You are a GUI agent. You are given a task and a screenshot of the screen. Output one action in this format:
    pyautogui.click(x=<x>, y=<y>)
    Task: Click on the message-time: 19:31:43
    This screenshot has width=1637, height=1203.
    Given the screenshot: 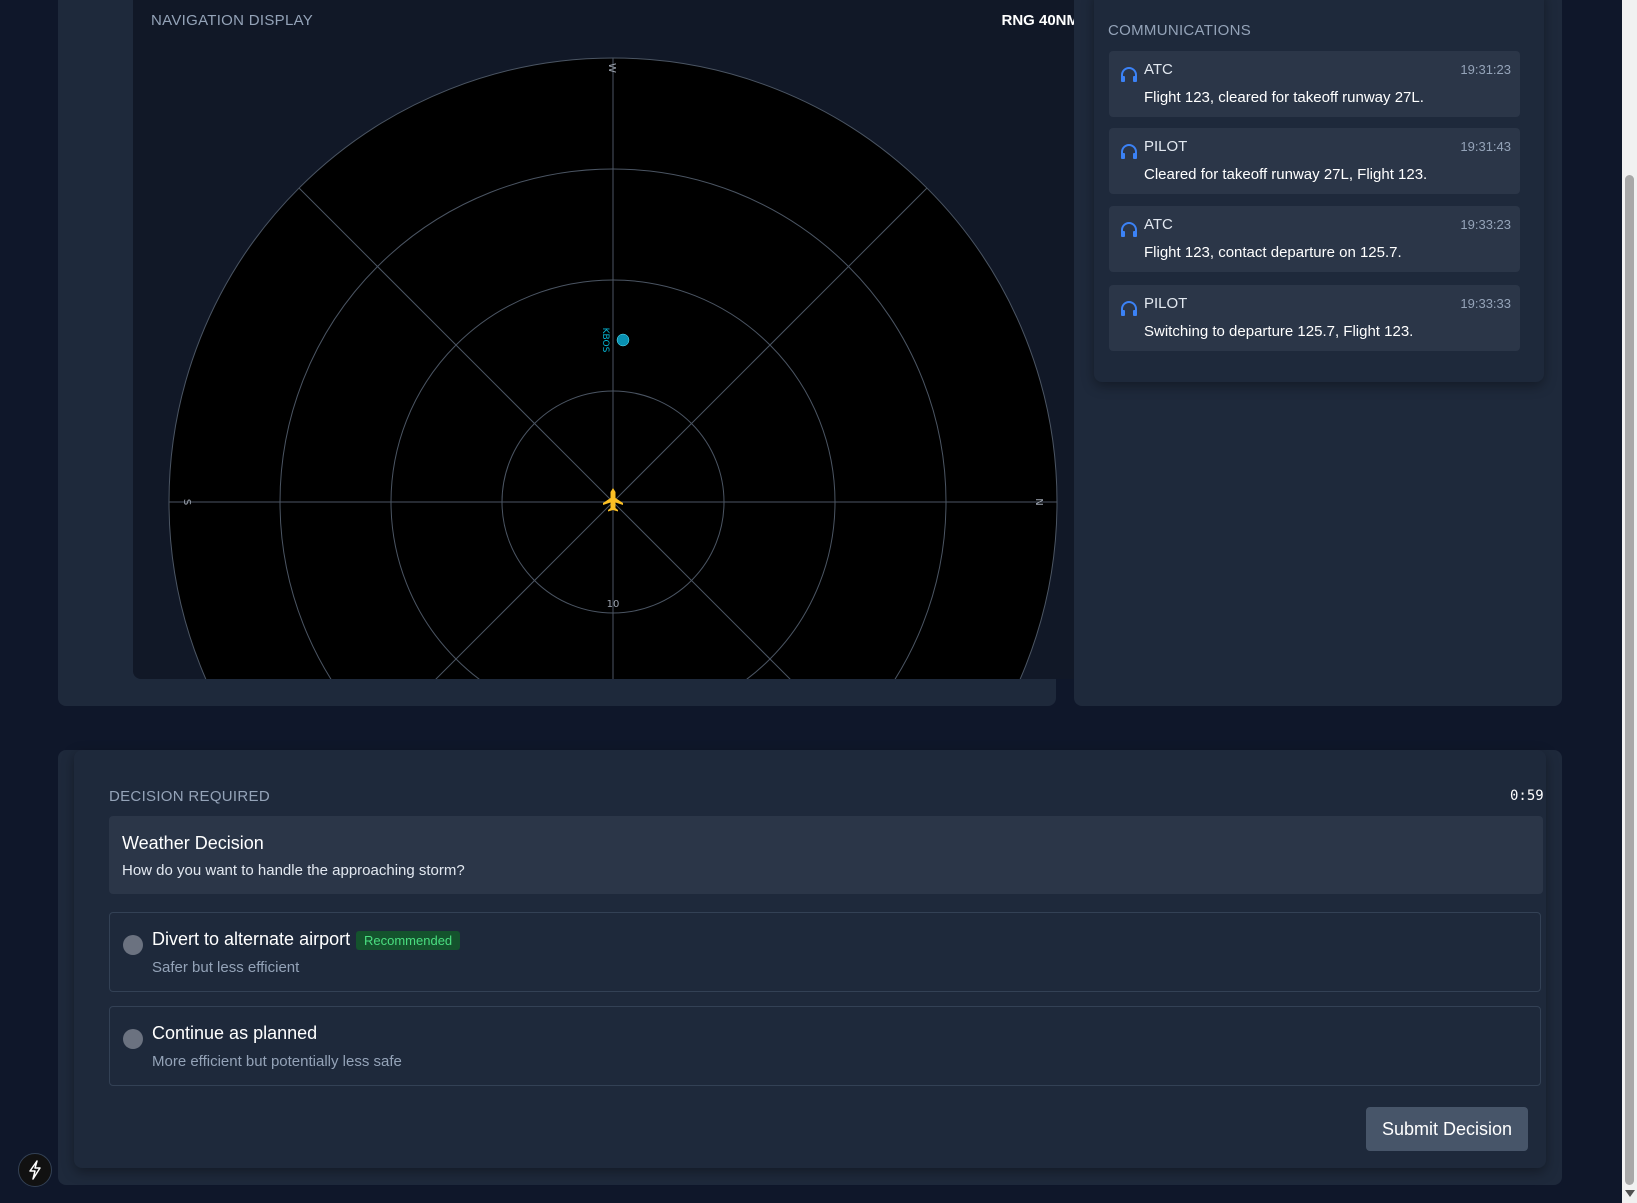 What is the action you would take?
    pyautogui.click(x=1485, y=146)
    